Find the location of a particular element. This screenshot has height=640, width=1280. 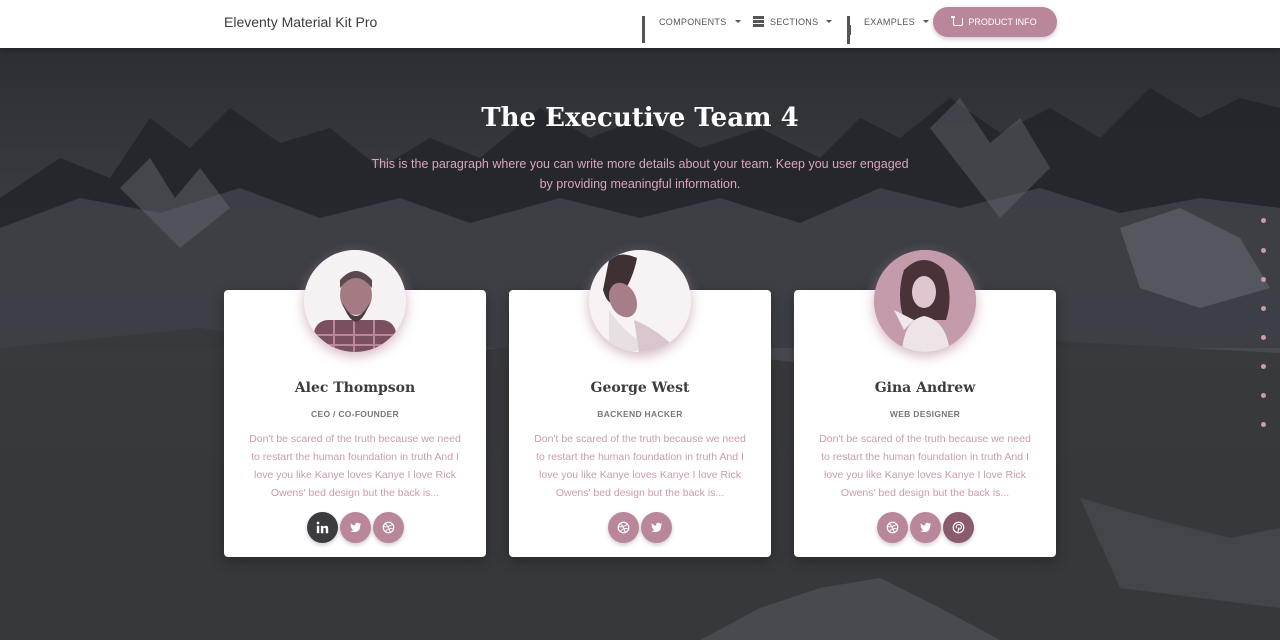

linkedin-icon is located at coordinates (322, 527).